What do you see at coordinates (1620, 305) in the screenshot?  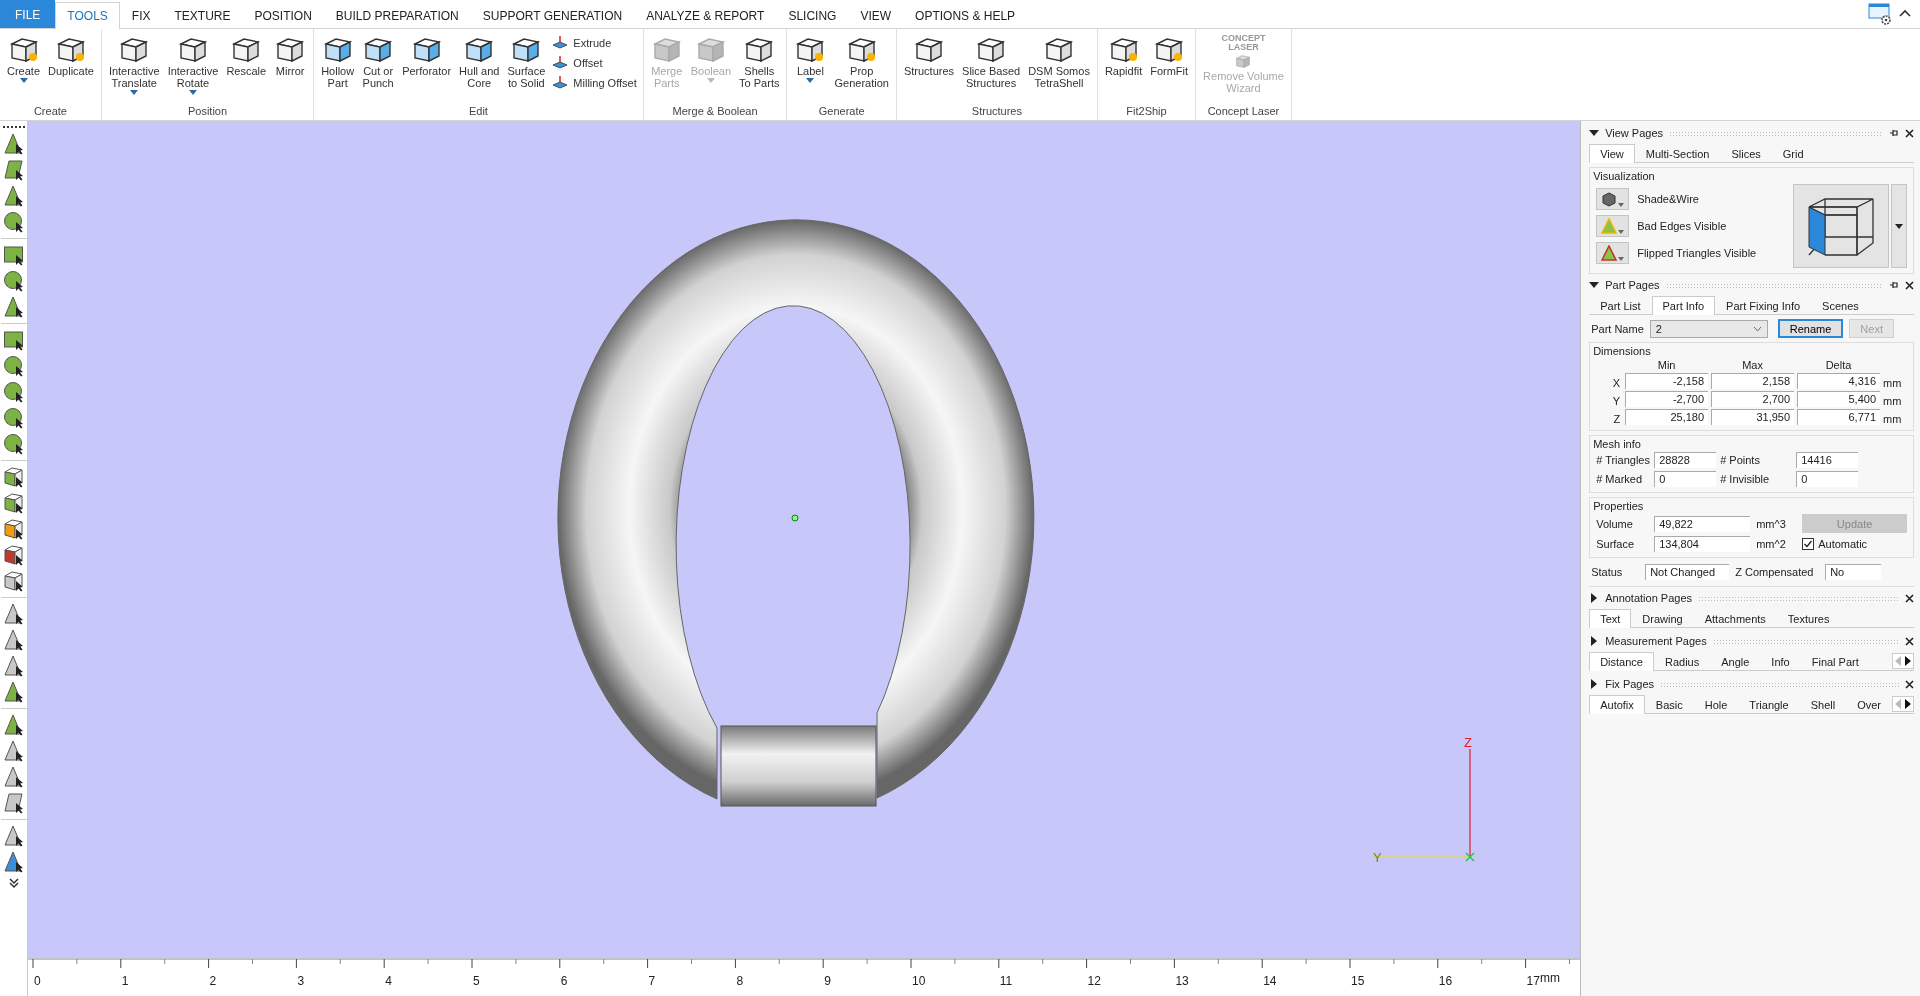 I see `page-tab: Part List` at bounding box center [1620, 305].